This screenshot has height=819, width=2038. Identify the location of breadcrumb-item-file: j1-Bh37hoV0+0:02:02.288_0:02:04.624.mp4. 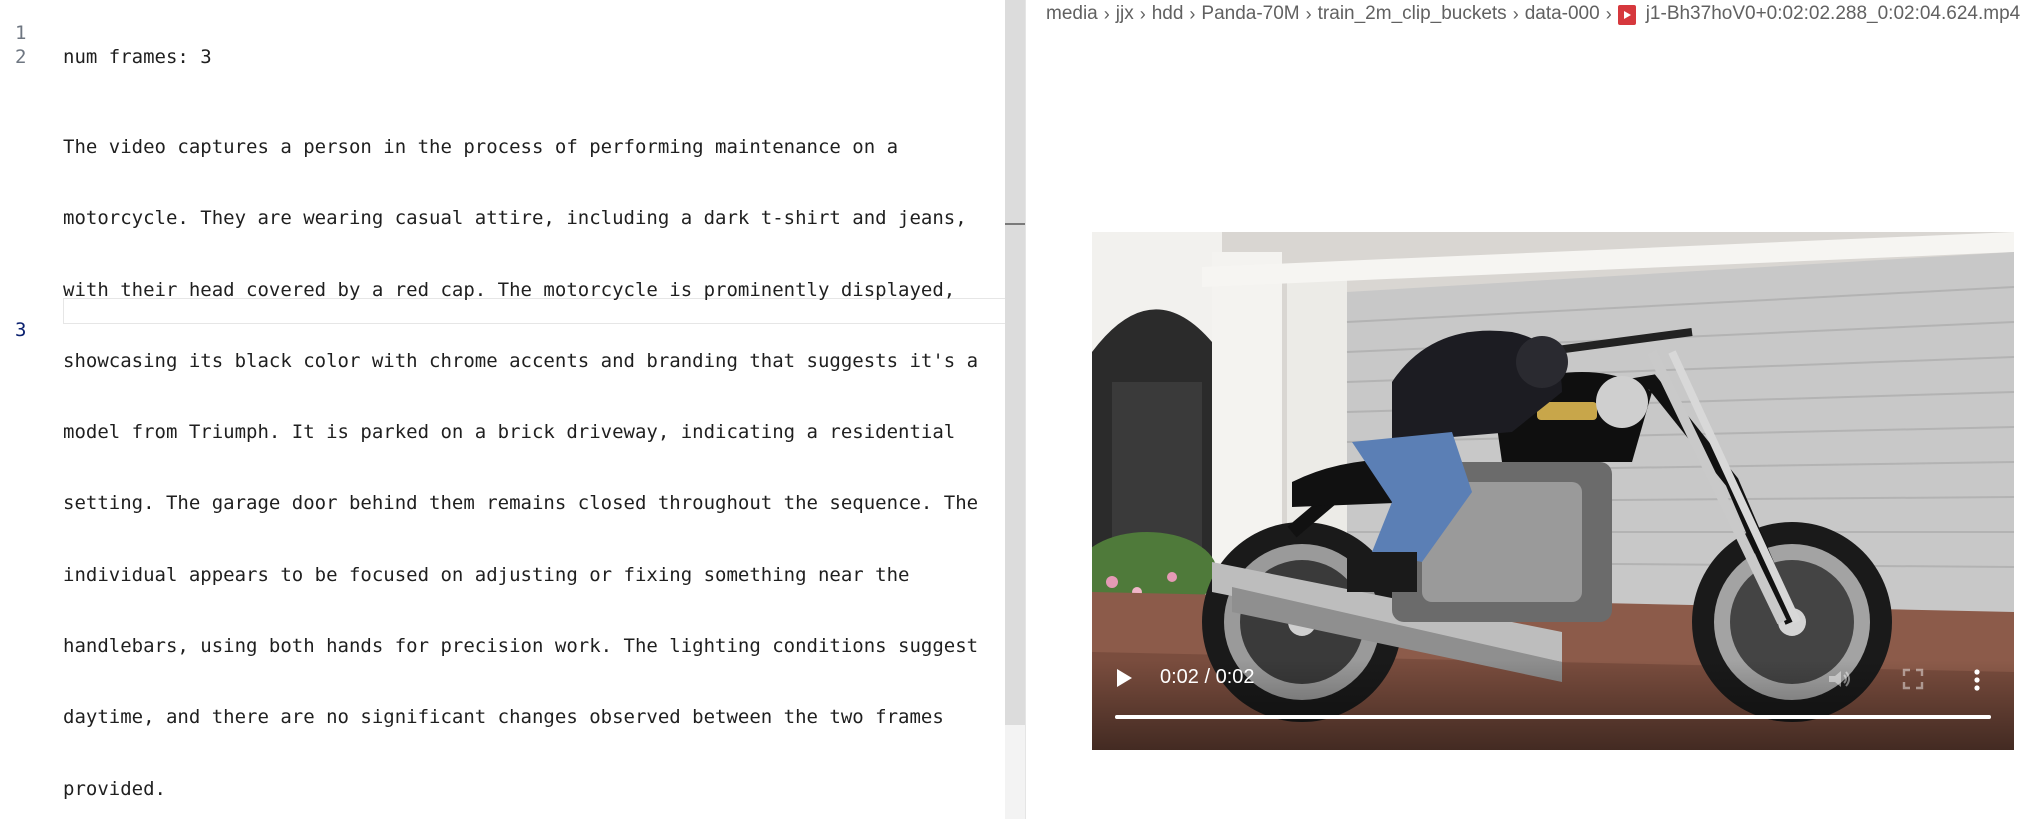
(1833, 14).